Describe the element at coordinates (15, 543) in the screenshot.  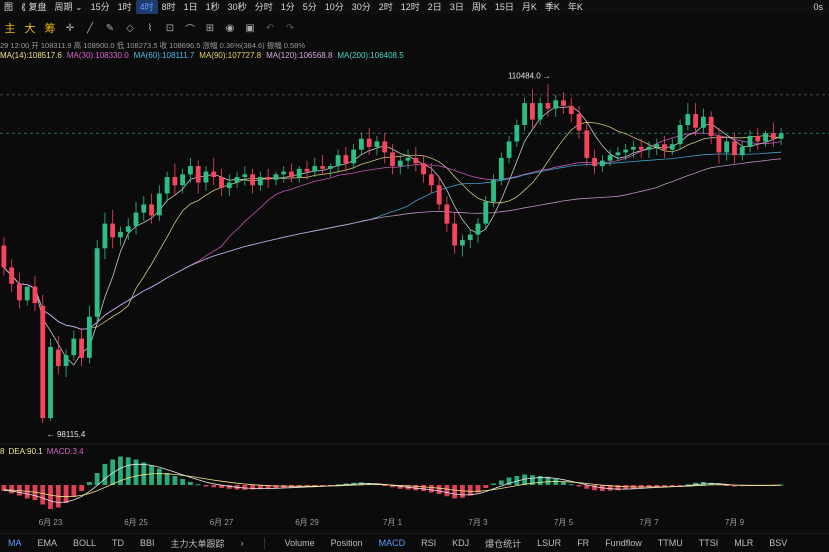
I see `main-indicator-tab: MA` at that location.